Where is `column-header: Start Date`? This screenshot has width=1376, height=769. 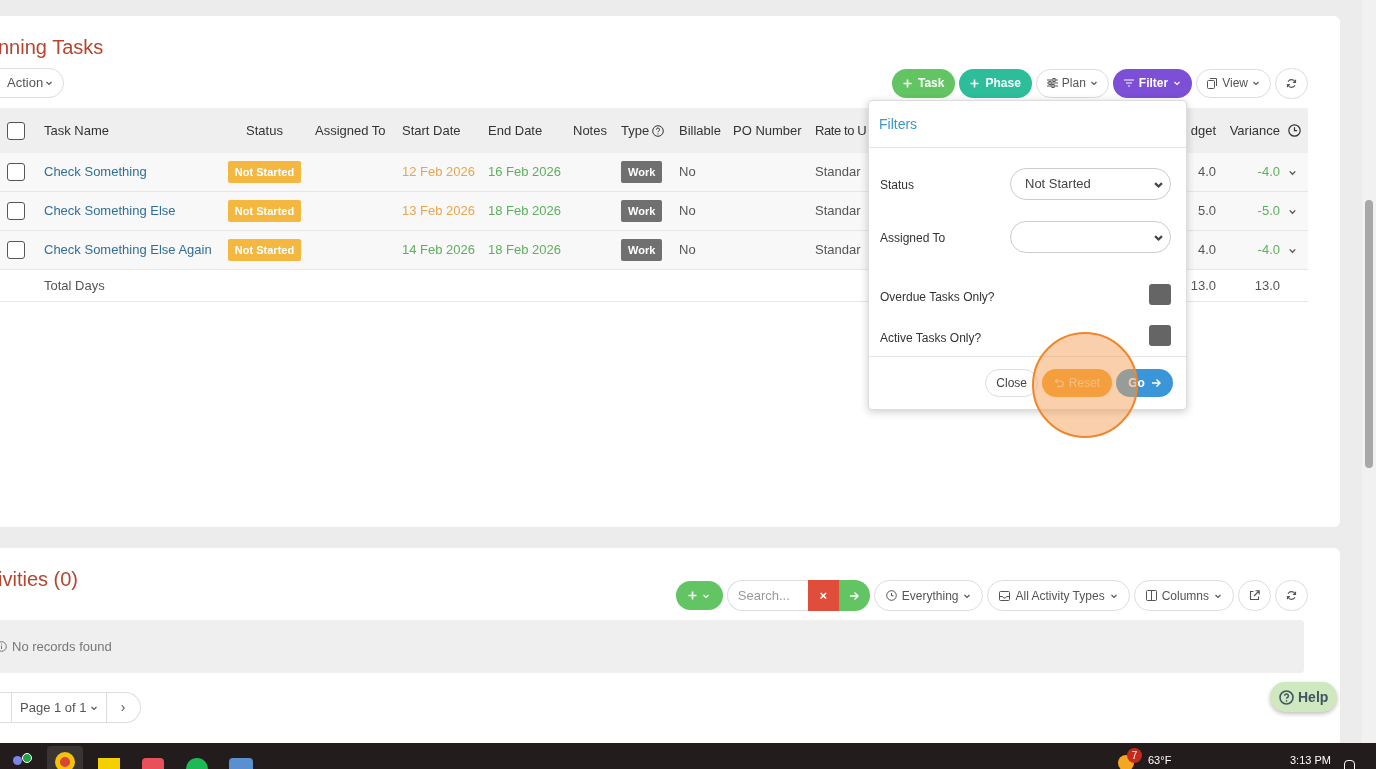 column-header: Start Date is located at coordinates (431, 130).